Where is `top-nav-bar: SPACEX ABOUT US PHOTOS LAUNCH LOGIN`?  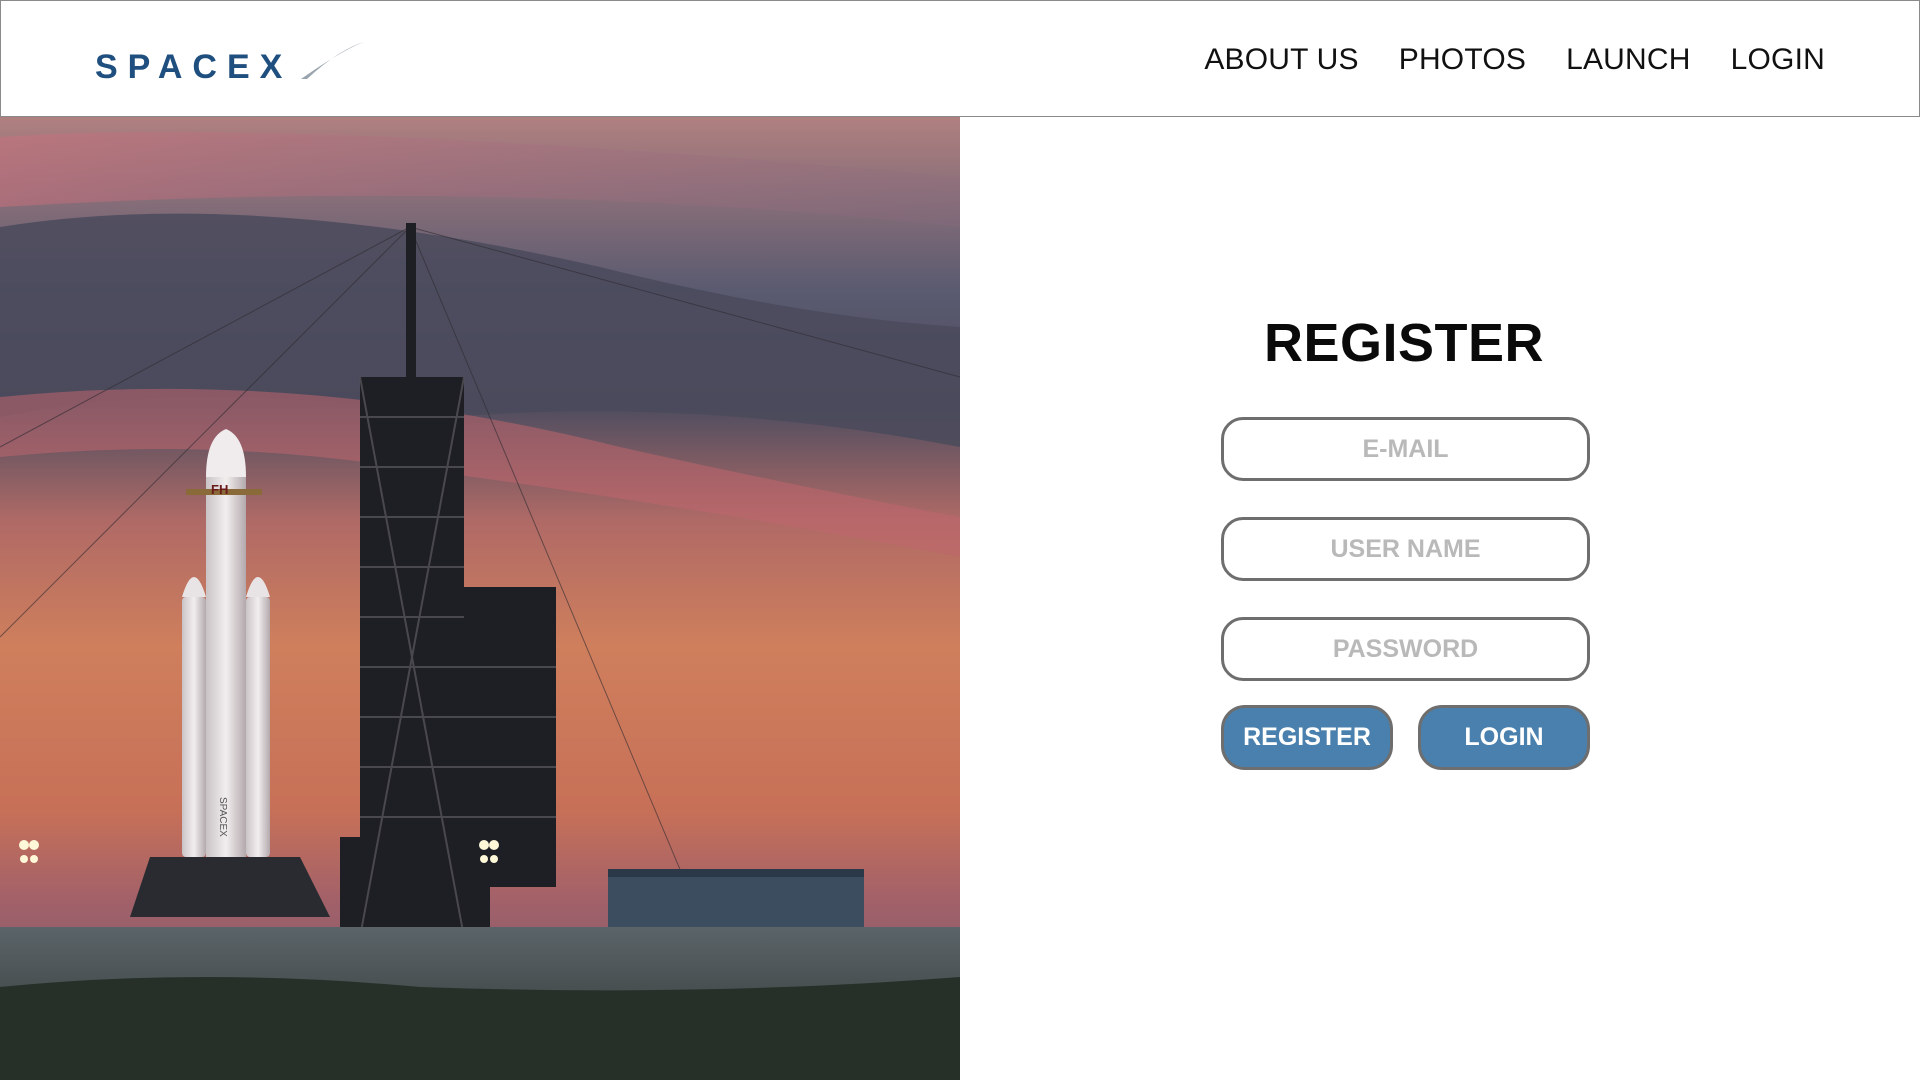 top-nav-bar: SPACEX ABOUT US PHOTOS LAUNCH LOGIN is located at coordinates (960, 58).